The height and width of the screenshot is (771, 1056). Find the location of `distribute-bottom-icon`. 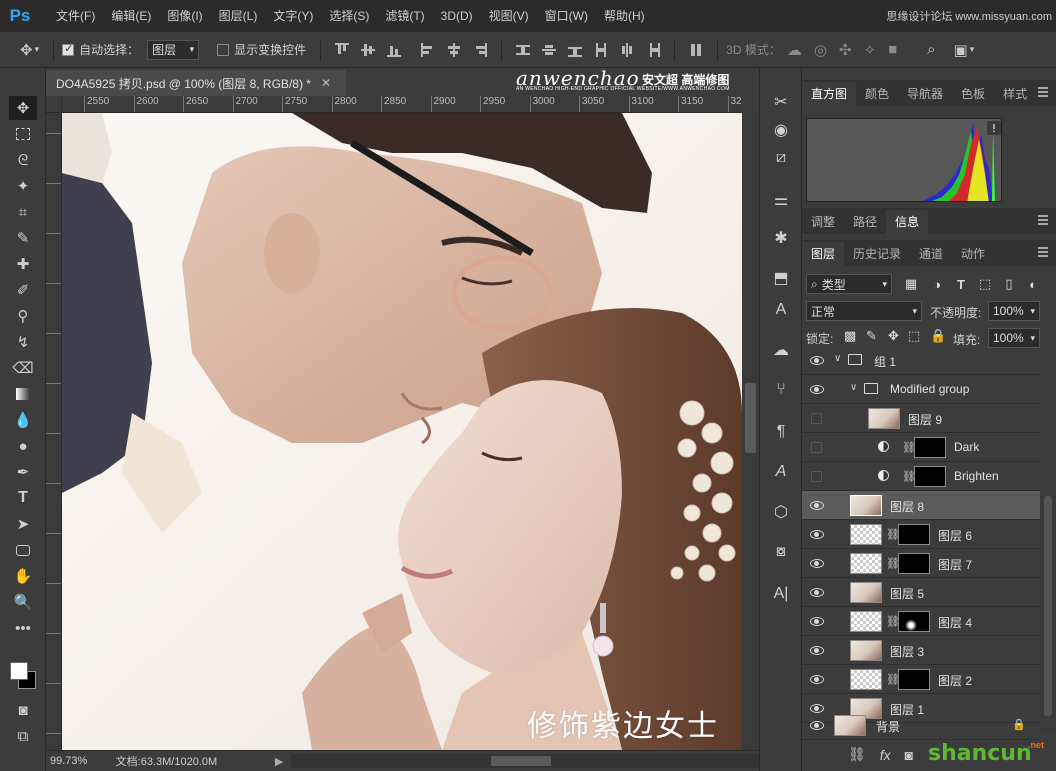

distribute-bottom-icon is located at coordinates (575, 50).